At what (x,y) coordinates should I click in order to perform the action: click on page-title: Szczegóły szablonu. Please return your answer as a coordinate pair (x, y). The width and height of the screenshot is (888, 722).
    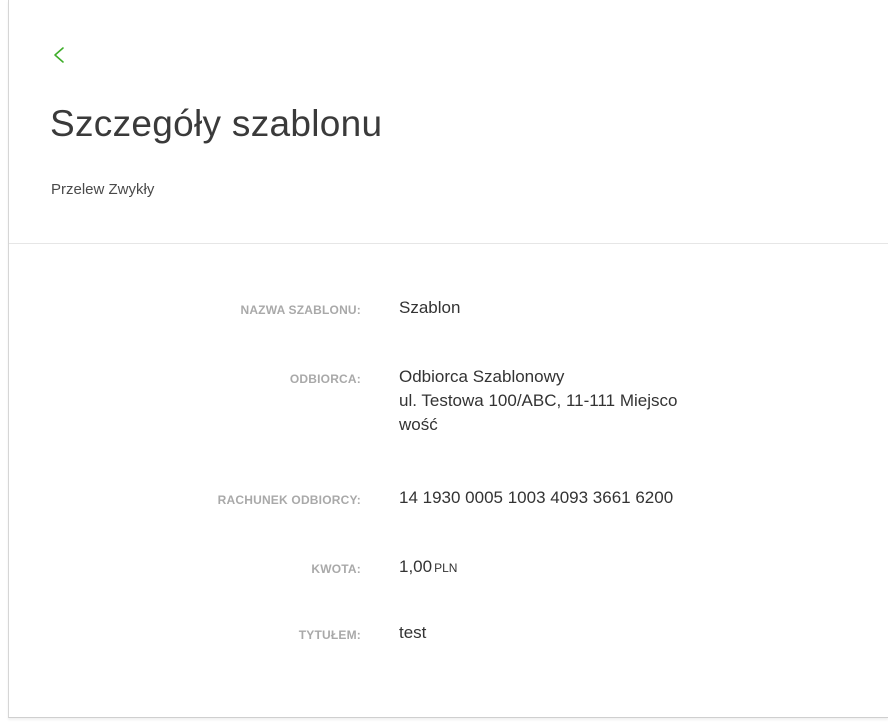
    Looking at the image, I should click on (216, 123).